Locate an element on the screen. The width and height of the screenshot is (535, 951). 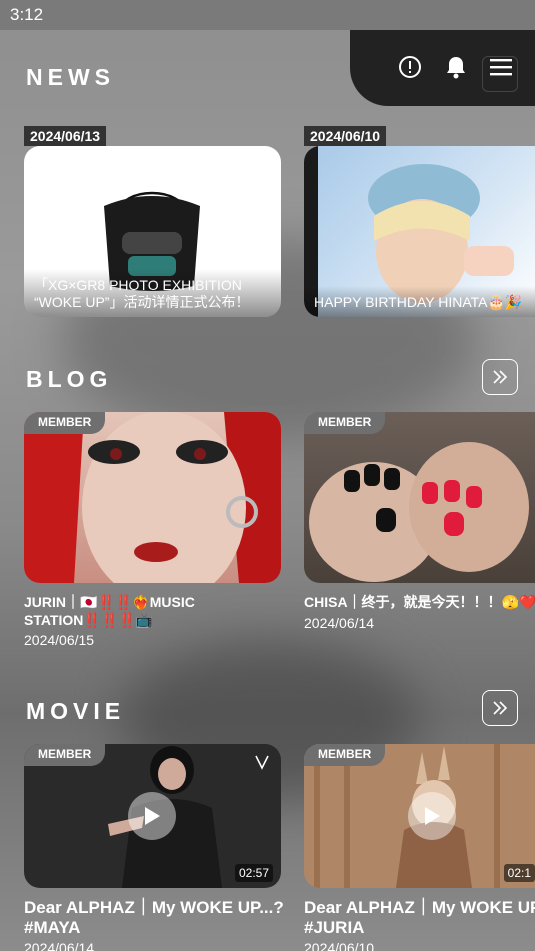
movie-title-line: Dear ALPHAZ｜My WOKE UP...? is located at coordinates (154, 907).